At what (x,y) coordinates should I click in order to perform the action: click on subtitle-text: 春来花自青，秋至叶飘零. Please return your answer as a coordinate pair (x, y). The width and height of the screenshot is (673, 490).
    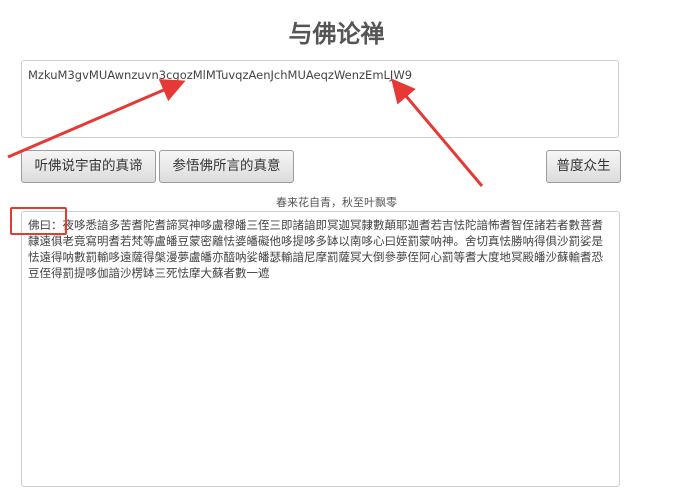
    Looking at the image, I should click on (336, 202).